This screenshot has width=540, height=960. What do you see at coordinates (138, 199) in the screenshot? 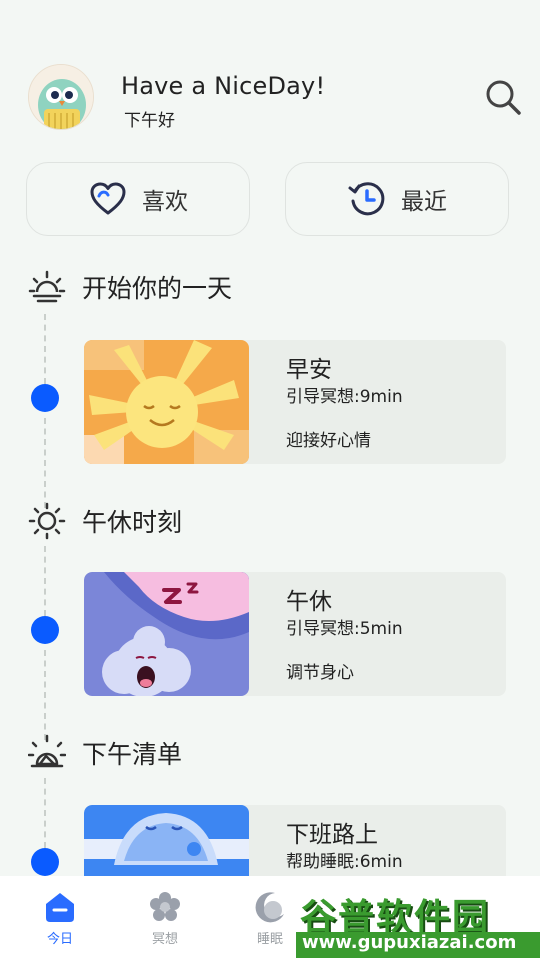
I see `like-button: 喜欢` at bounding box center [138, 199].